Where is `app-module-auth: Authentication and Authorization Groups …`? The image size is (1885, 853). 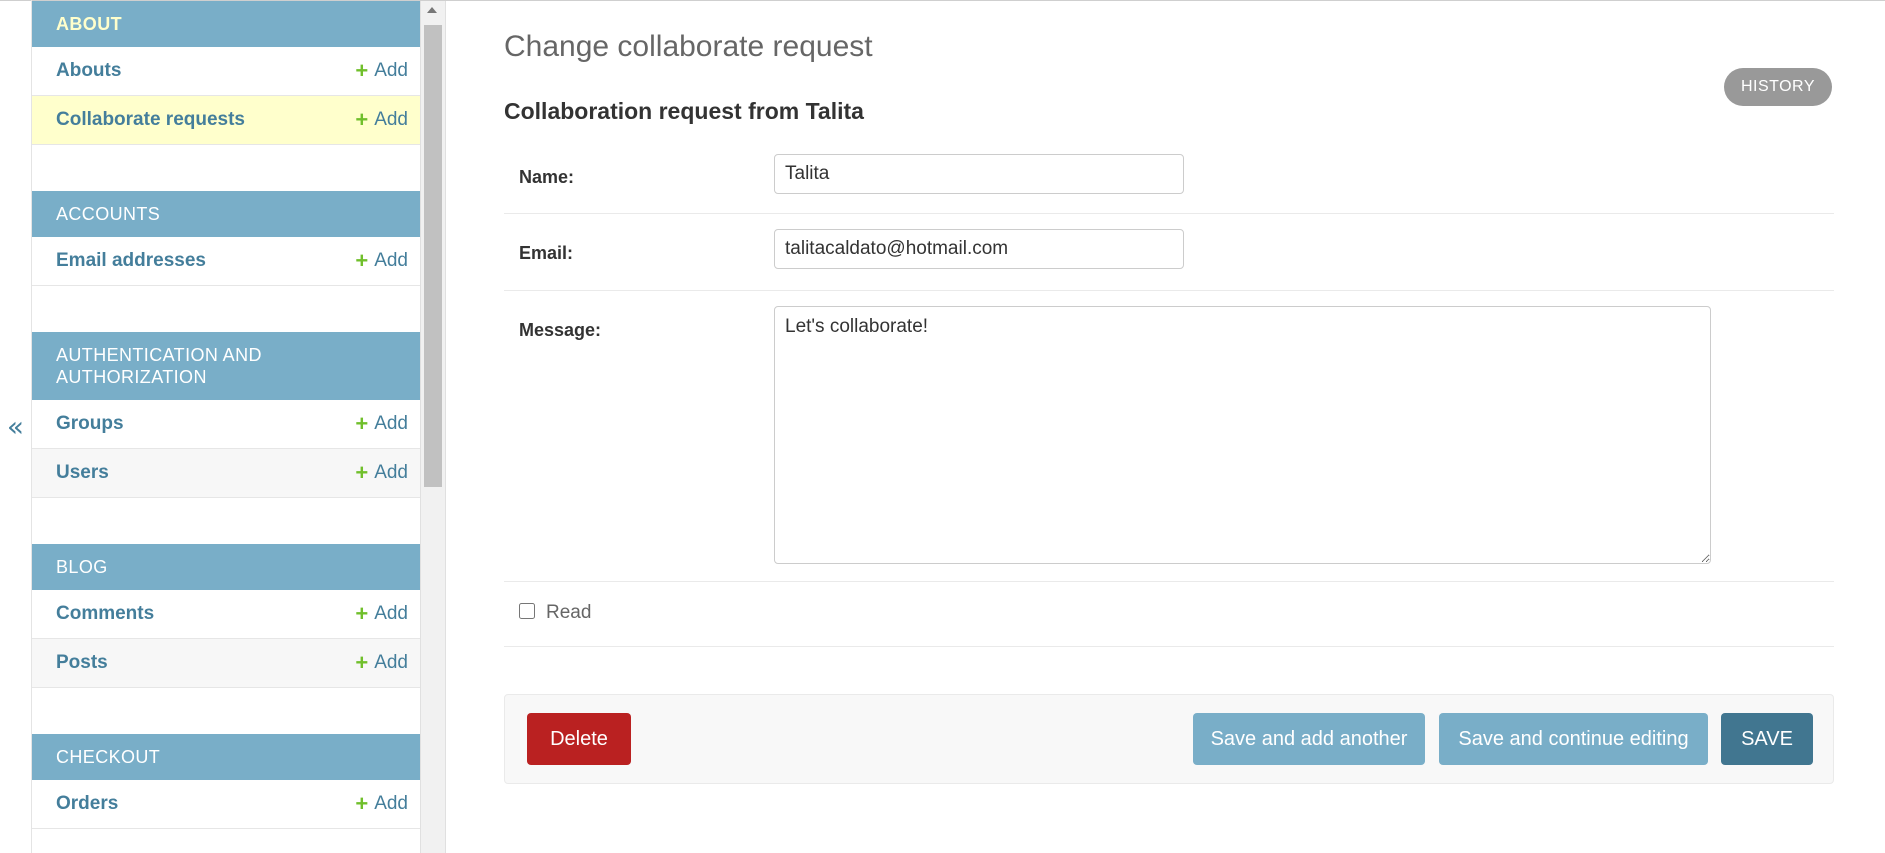 app-module-auth: Authentication and Authorization Groups … is located at coordinates (226, 415).